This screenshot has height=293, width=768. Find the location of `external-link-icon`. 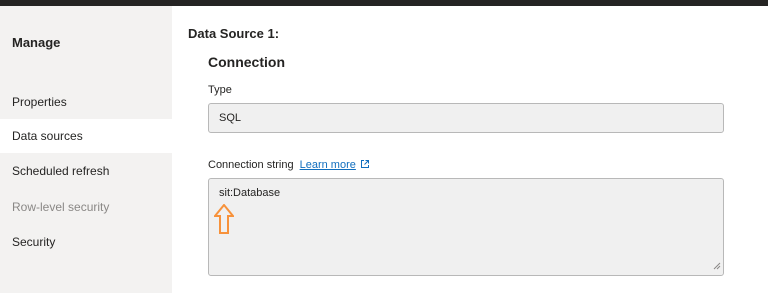

external-link-icon is located at coordinates (365, 165).